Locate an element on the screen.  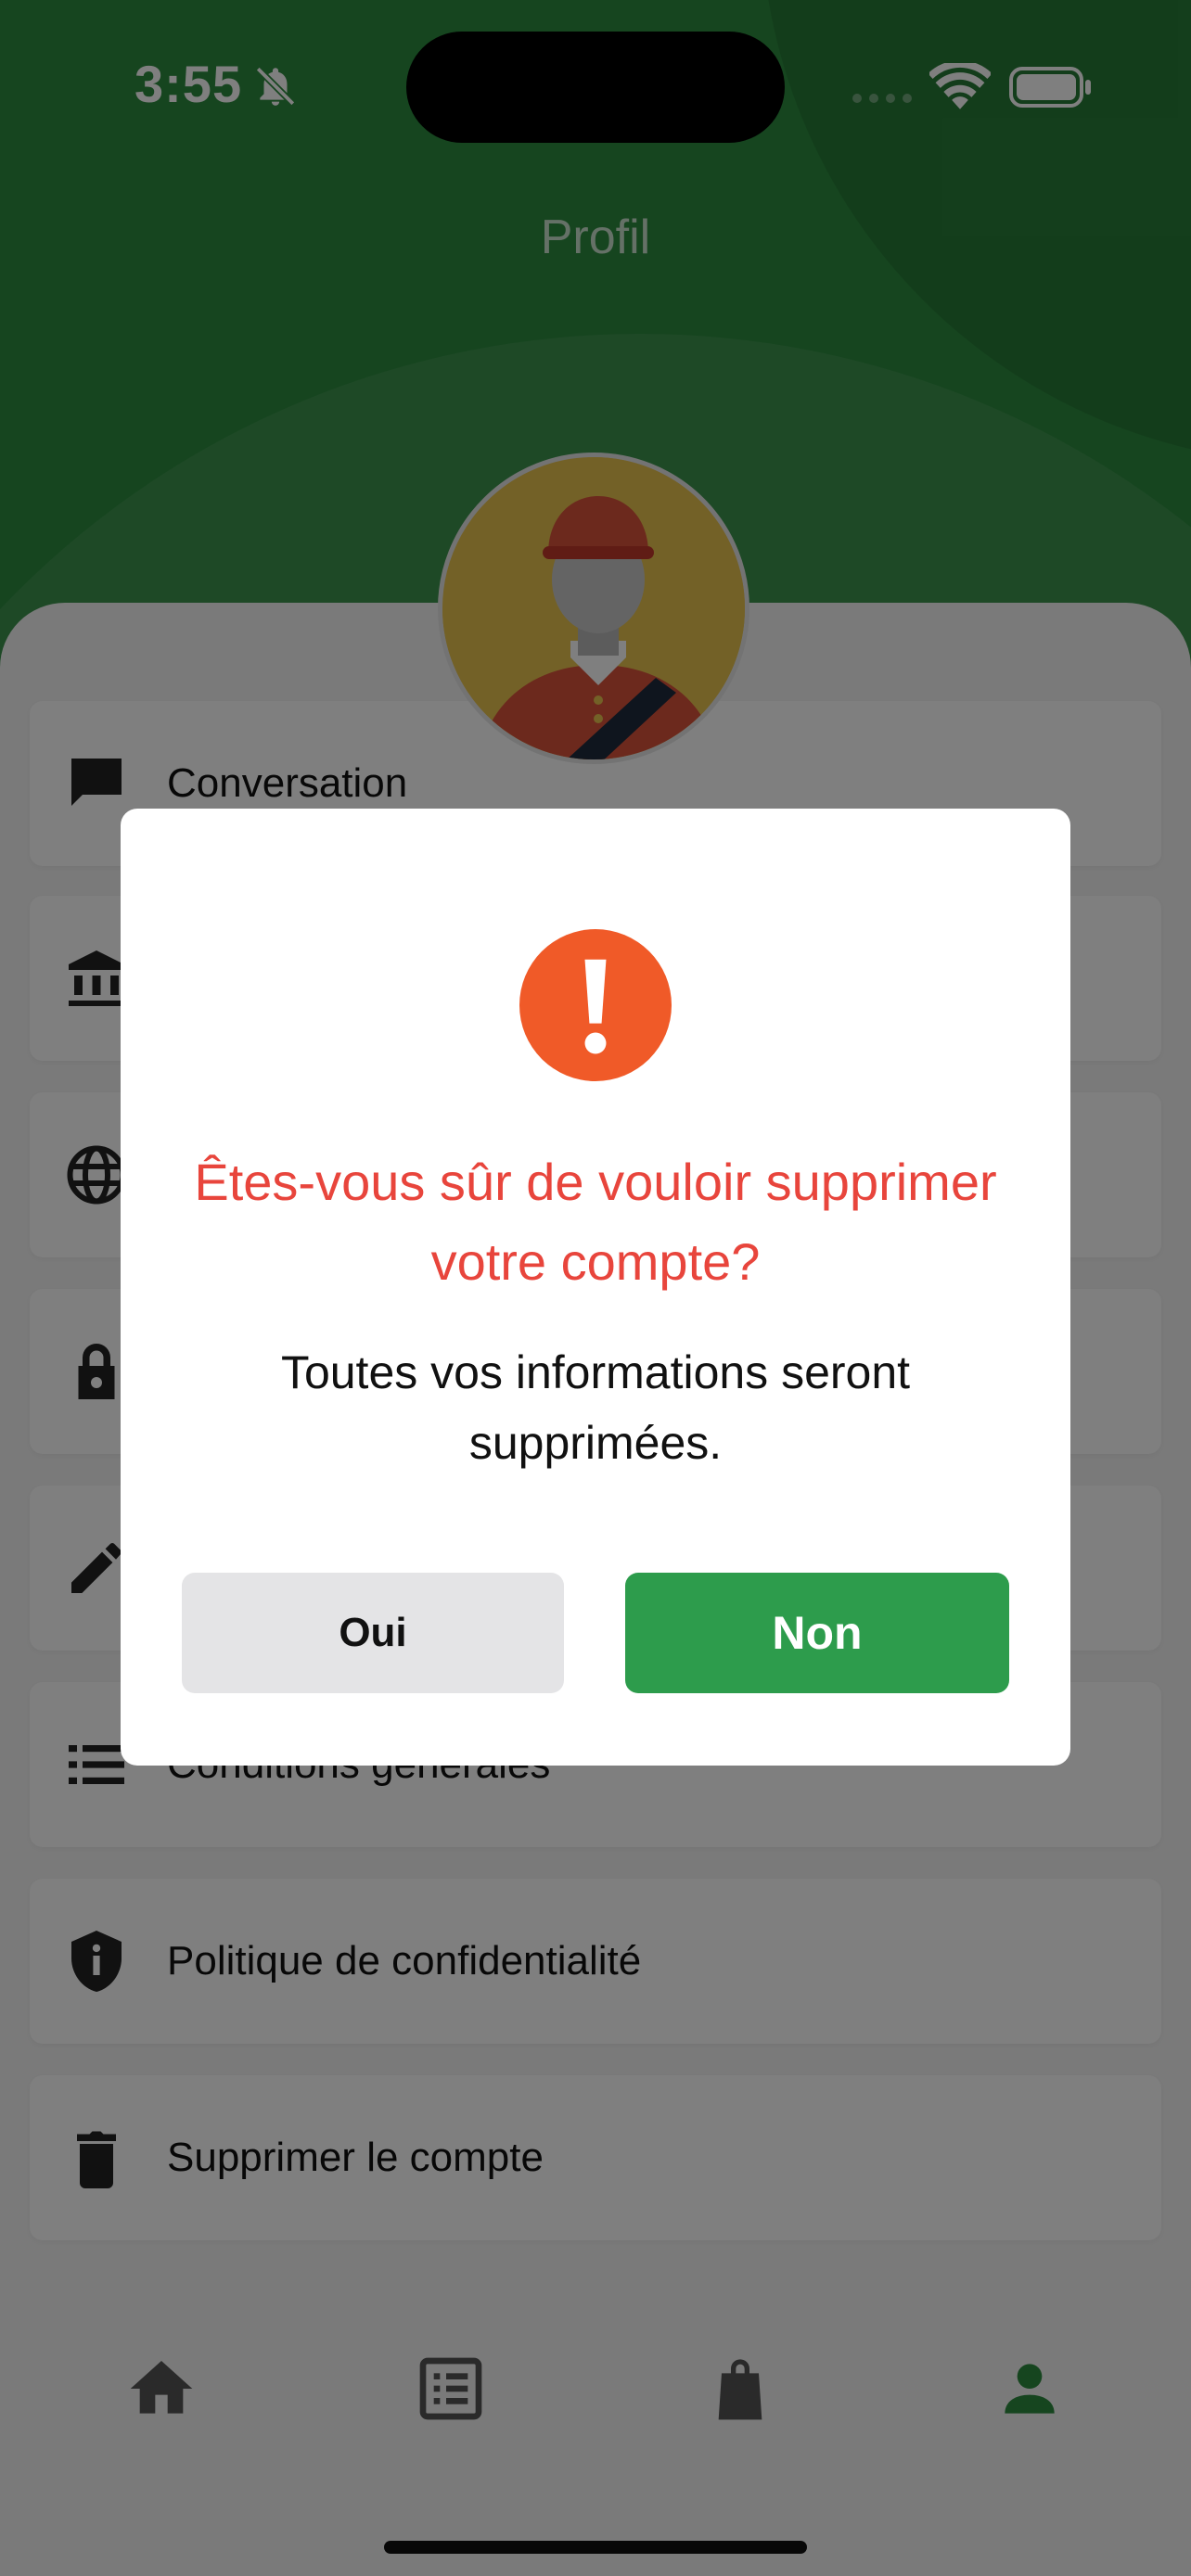
cancel-delete-button: Non is located at coordinates (817, 1633).